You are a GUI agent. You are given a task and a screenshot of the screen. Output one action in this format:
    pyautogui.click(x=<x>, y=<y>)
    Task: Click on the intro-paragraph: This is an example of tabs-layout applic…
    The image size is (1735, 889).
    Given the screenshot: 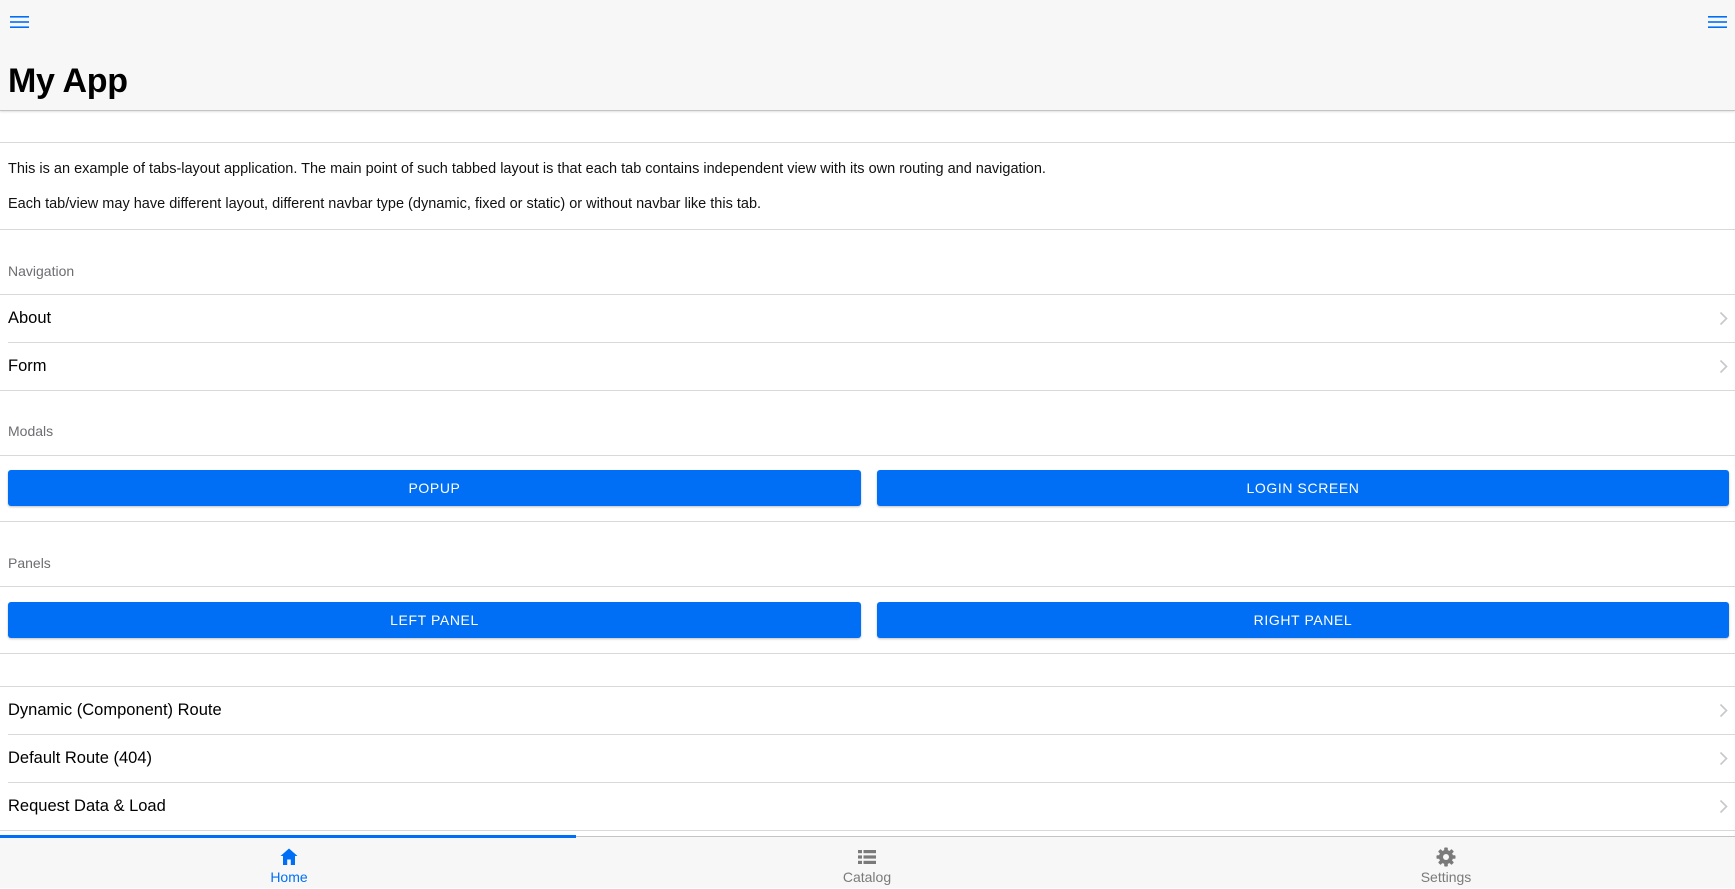 What is the action you would take?
    pyautogui.click(x=527, y=169)
    